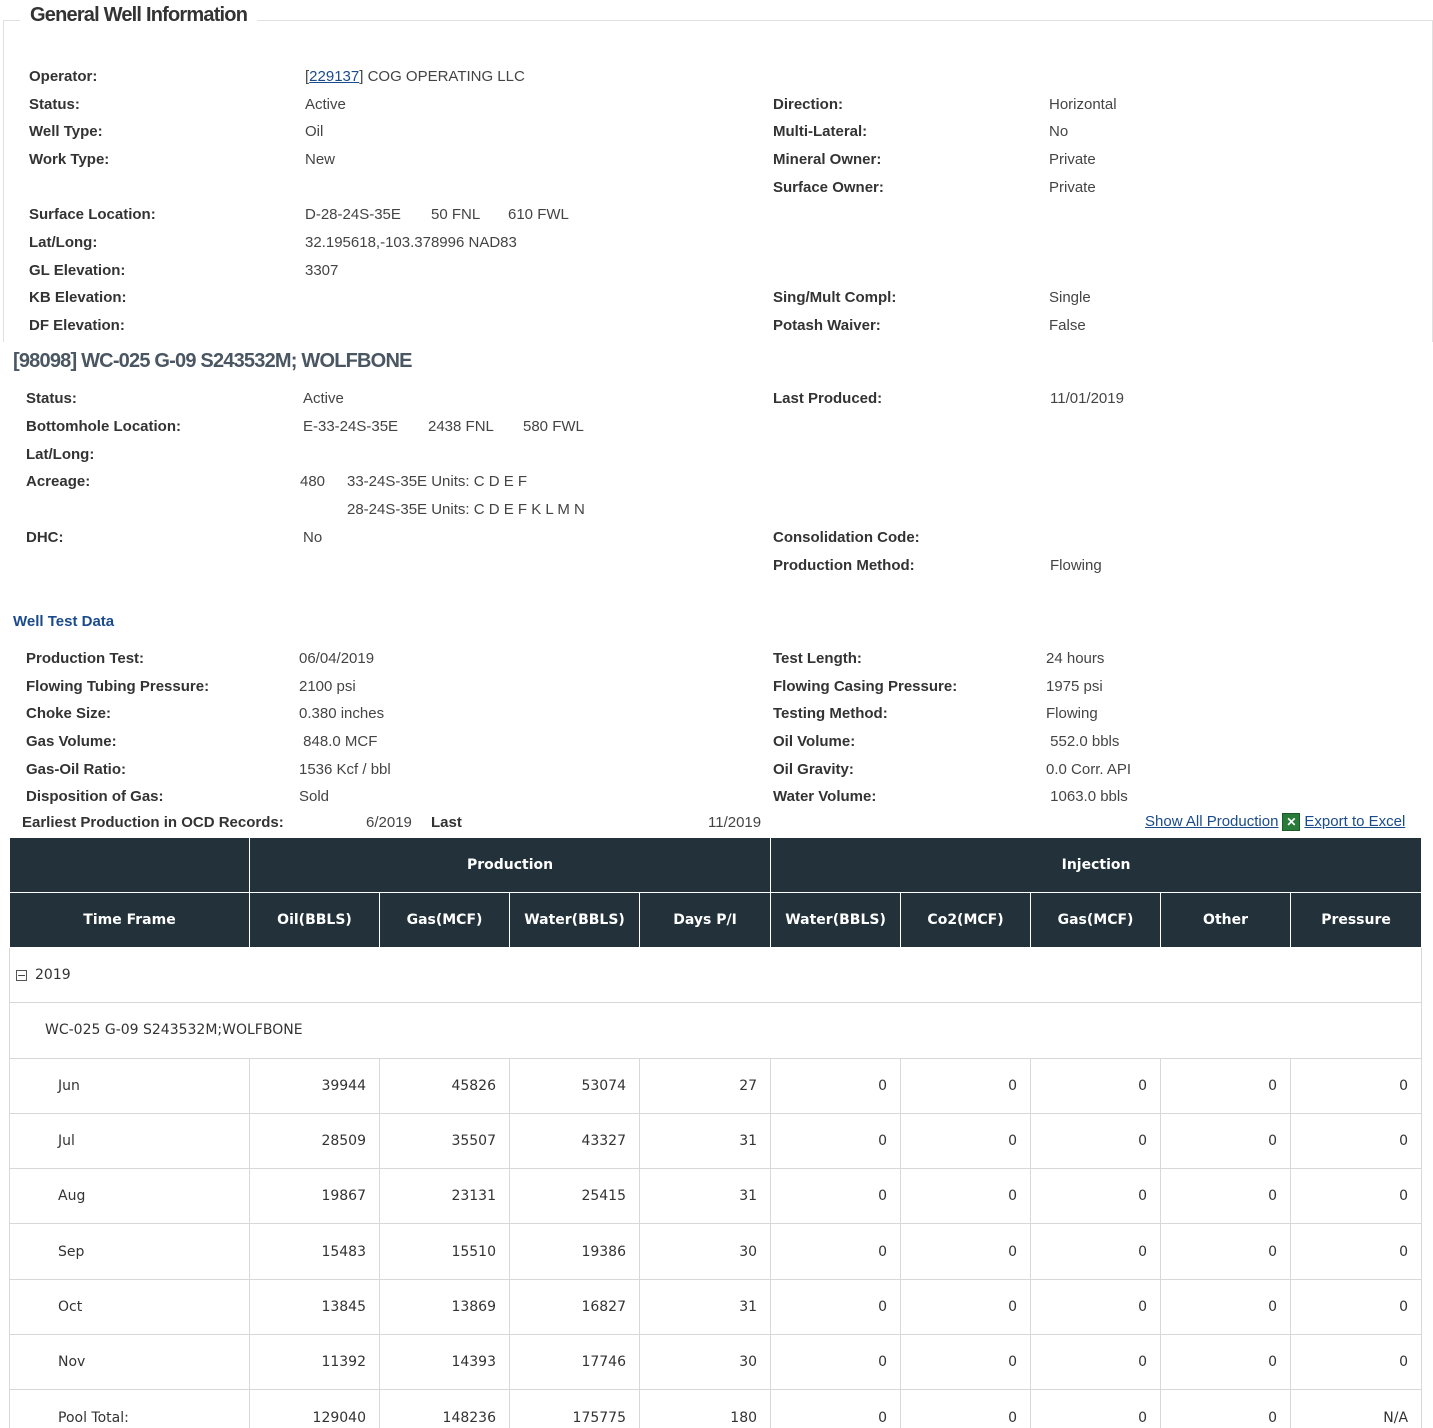 This screenshot has width=1433, height=1428. I want to click on row-cell: 25415, so click(574, 1196).